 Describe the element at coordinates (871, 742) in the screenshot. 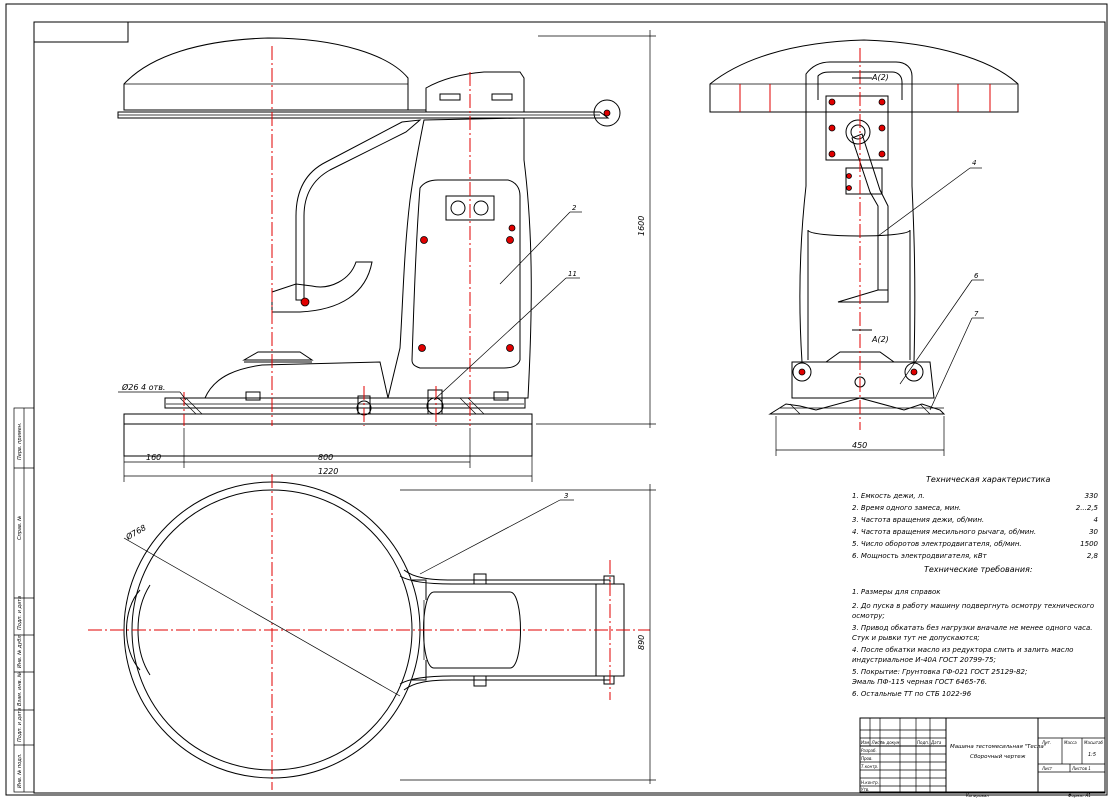

I see `tb-izm: Изм. Лист` at that location.